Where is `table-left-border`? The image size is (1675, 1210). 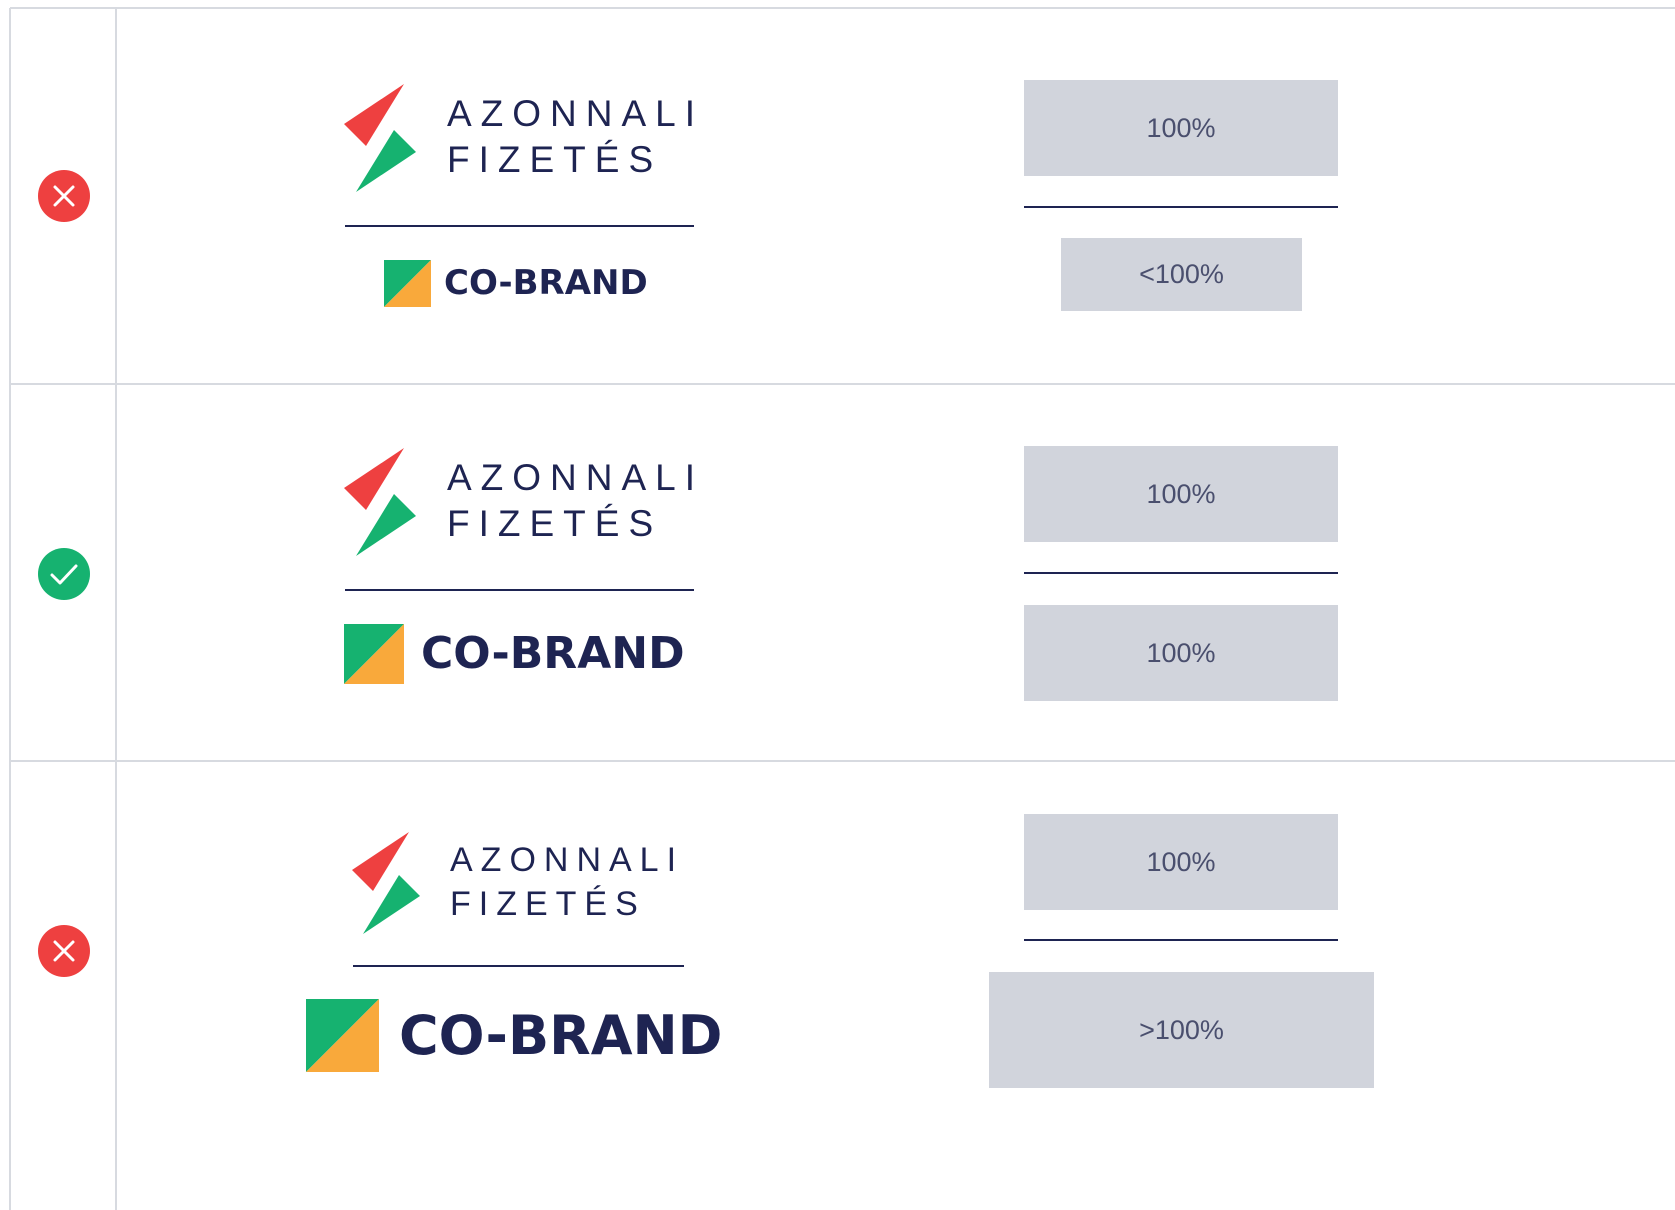 table-left-border is located at coordinates (10, 609).